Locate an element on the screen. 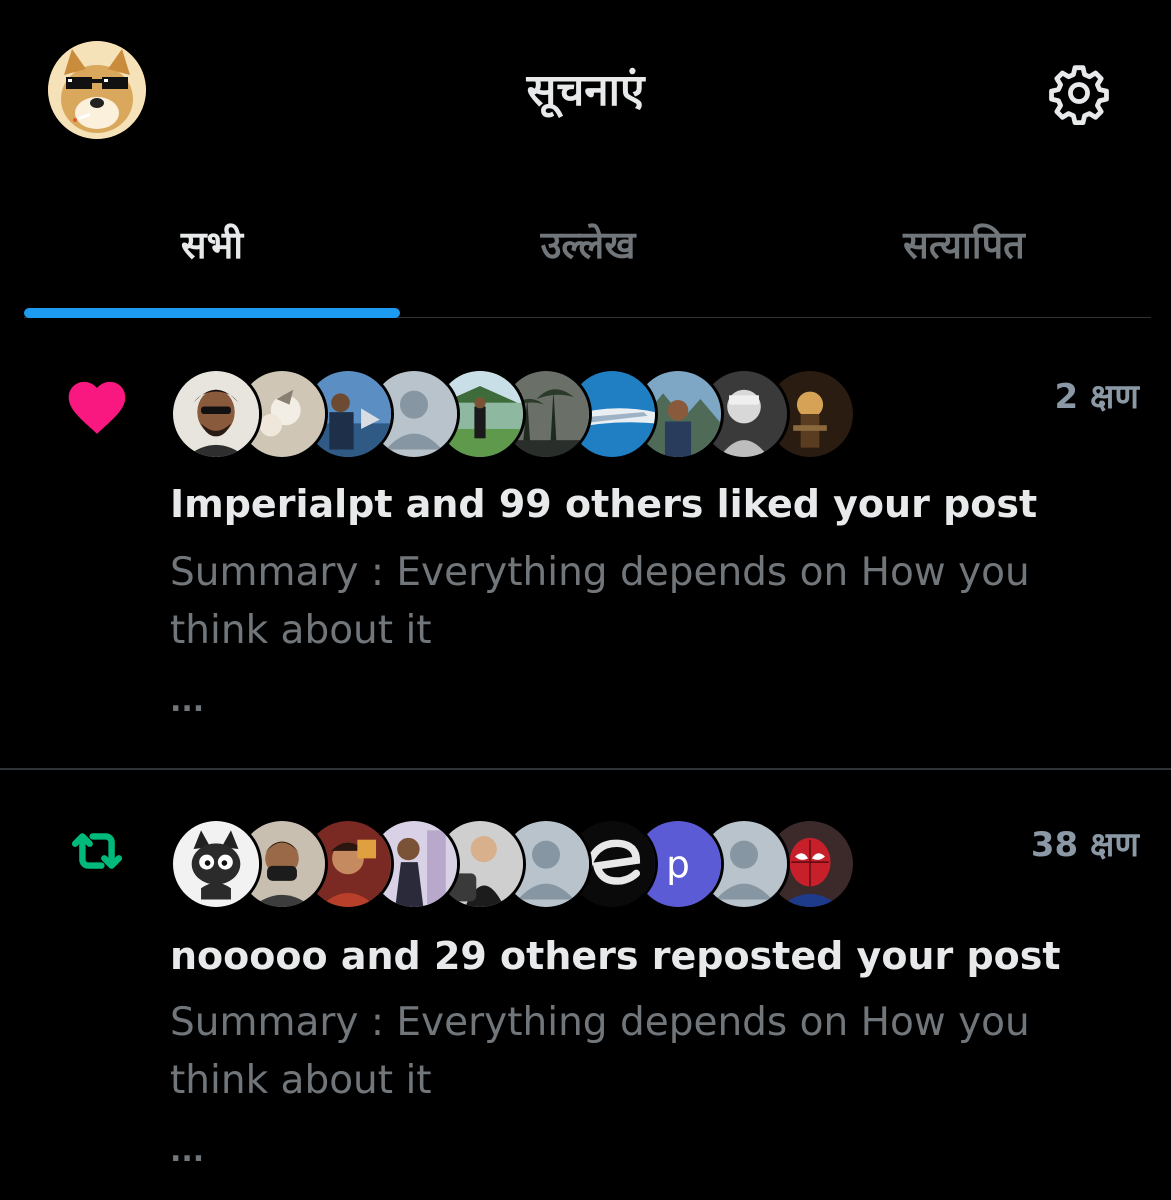 This screenshot has width=1171, height=1200. notification-divider is located at coordinates (585, 769).